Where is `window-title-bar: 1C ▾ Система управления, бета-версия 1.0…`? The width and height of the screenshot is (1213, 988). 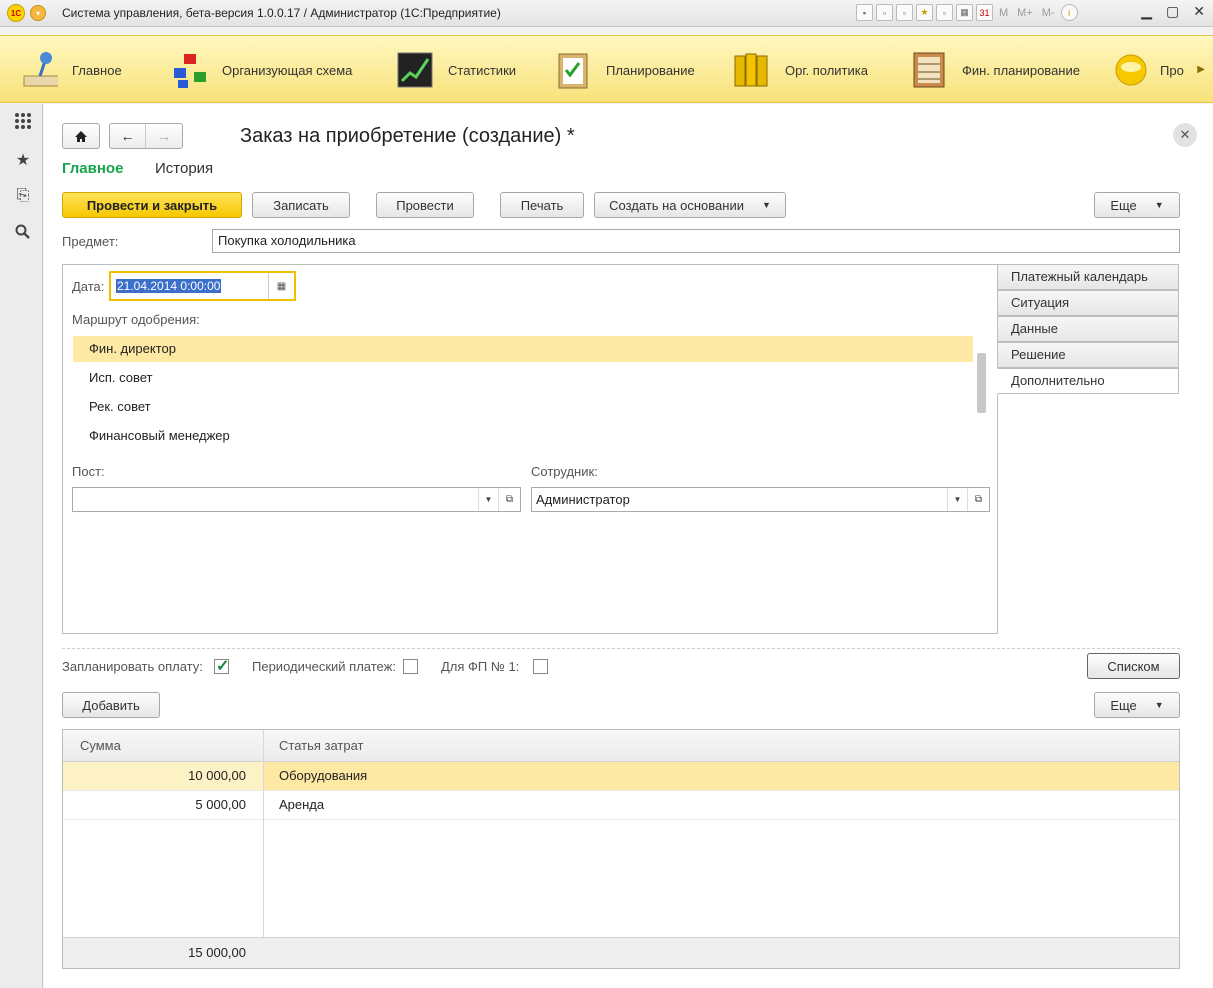
window-title-bar: 1C ▾ Система управления, бета-версия 1.0… is located at coordinates (606, 13).